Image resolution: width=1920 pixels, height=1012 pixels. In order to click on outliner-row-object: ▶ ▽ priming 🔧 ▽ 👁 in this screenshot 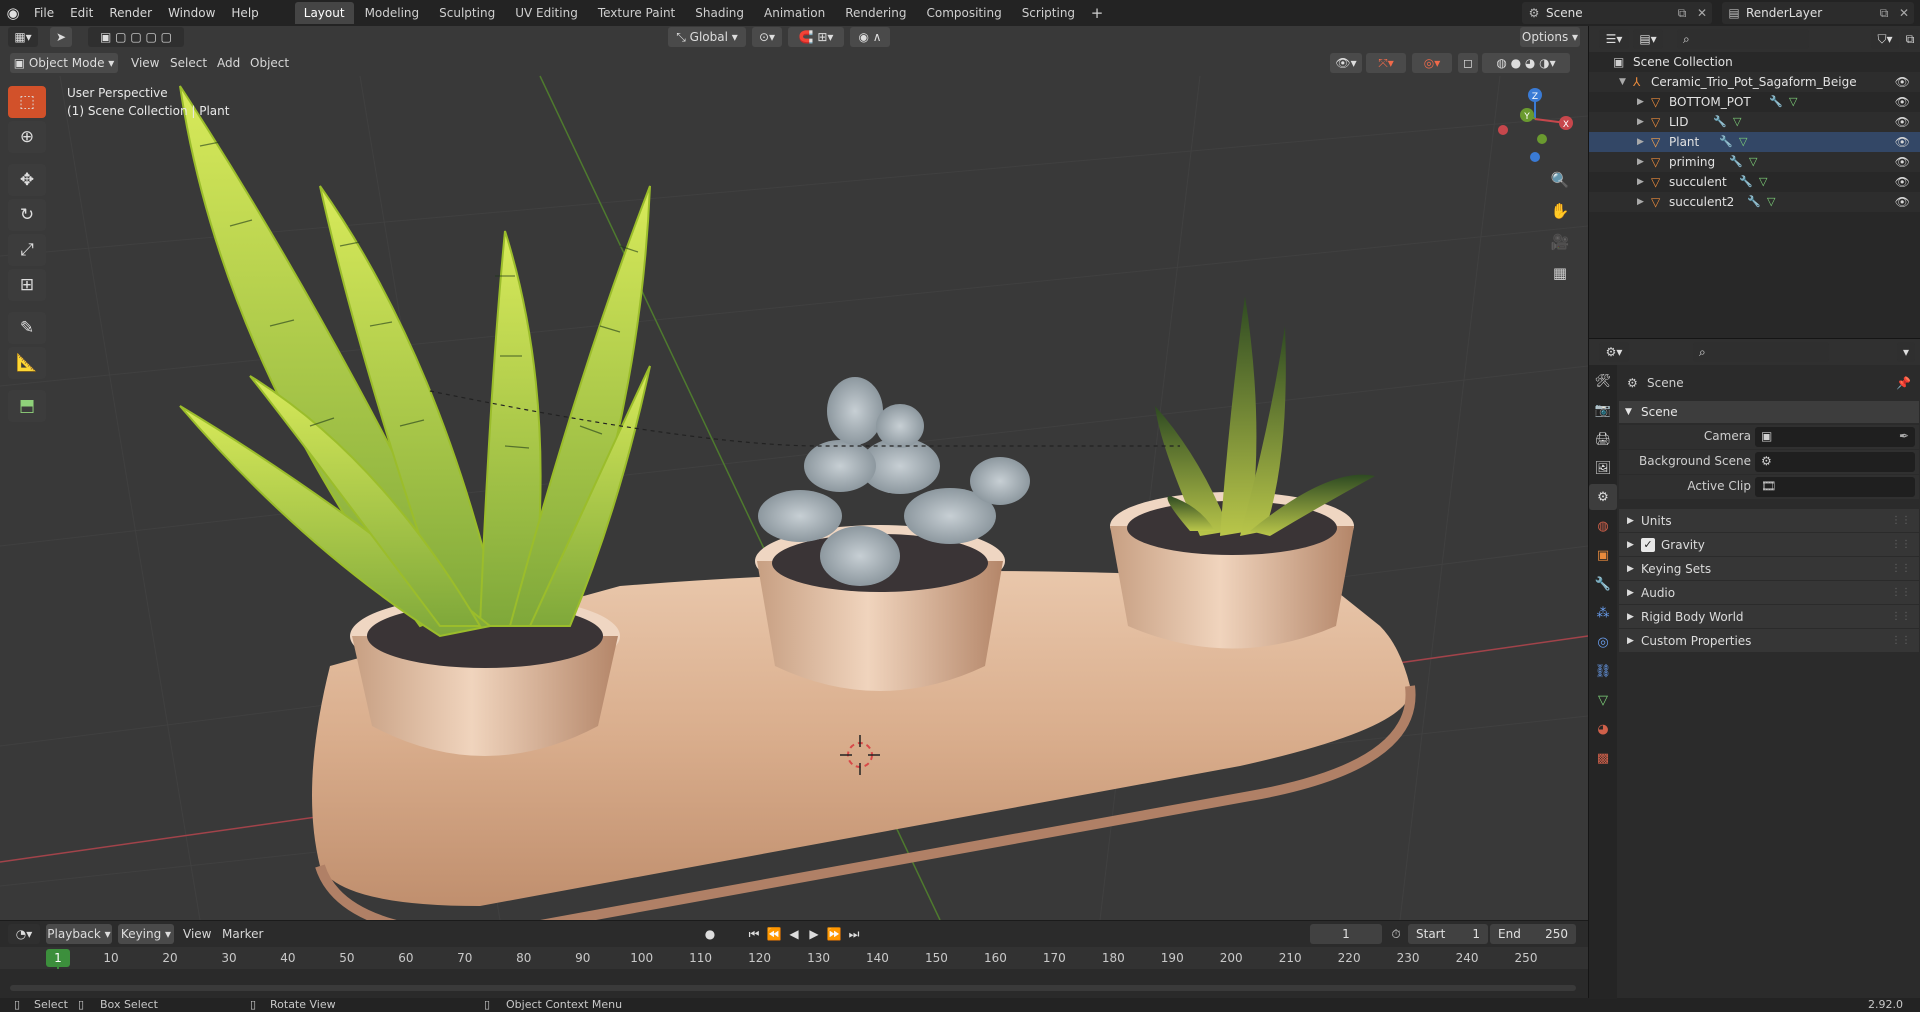, I will do `click(1754, 162)`.